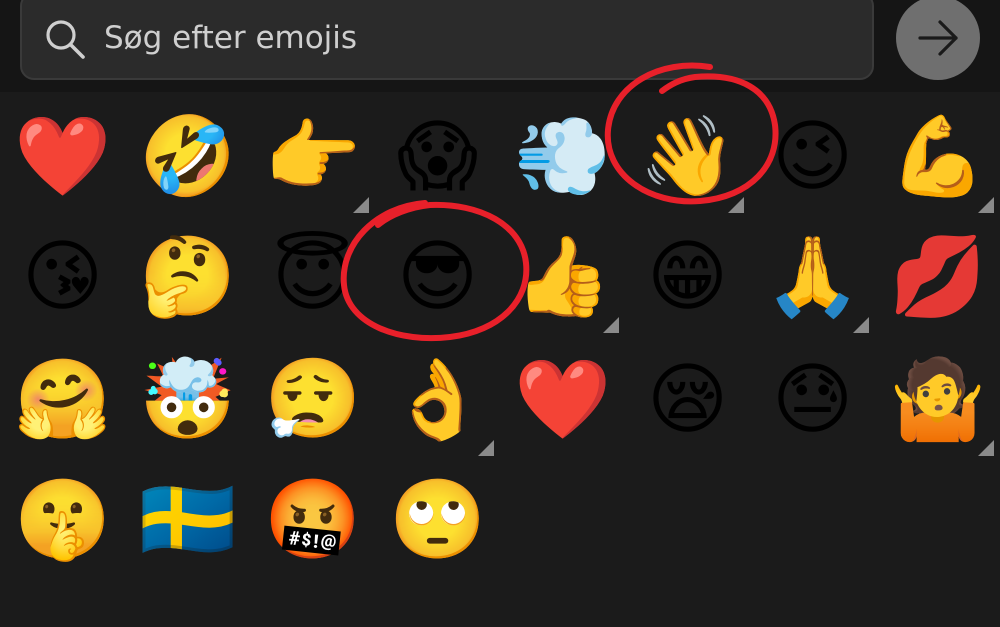 This screenshot has width=1000, height=627. I want to click on emoji-waving-hand: 👋, so click(687, 156).